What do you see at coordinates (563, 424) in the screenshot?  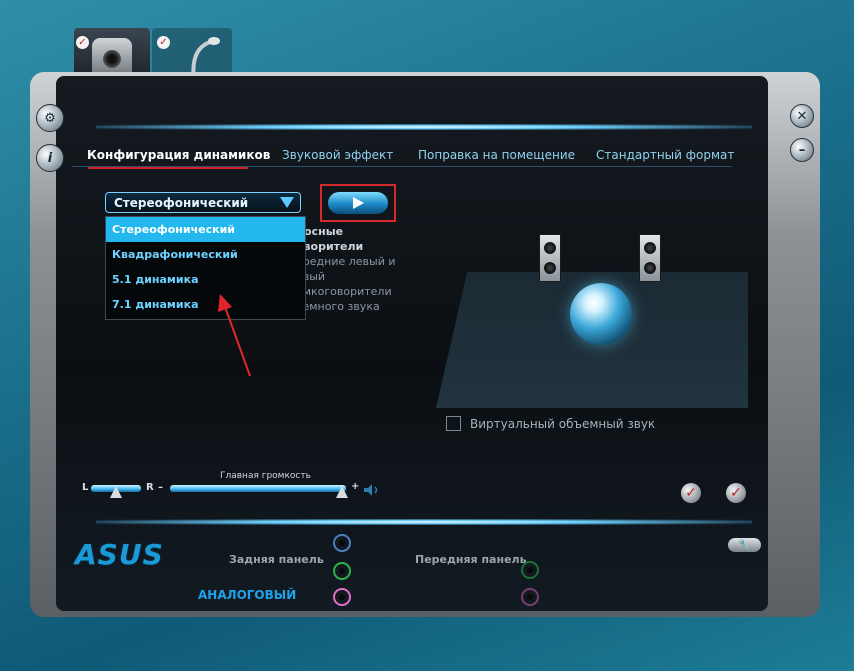 I see `virtual-surround-label: Виртуальный объемный звук` at bounding box center [563, 424].